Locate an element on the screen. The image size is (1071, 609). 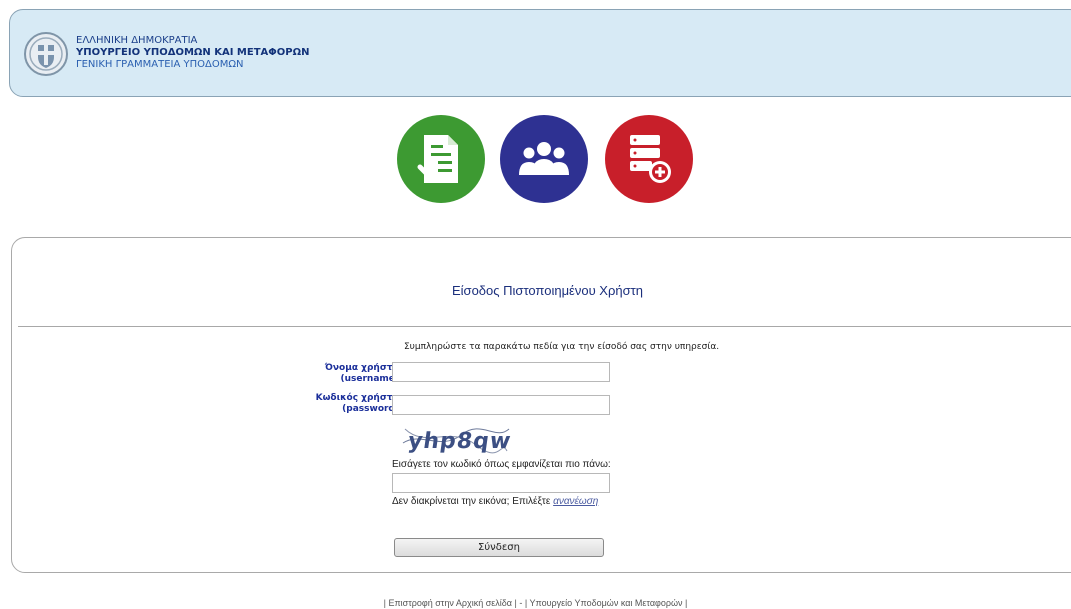
username-label: Όνομα χρήστη (username) is located at coordinates (362, 374).